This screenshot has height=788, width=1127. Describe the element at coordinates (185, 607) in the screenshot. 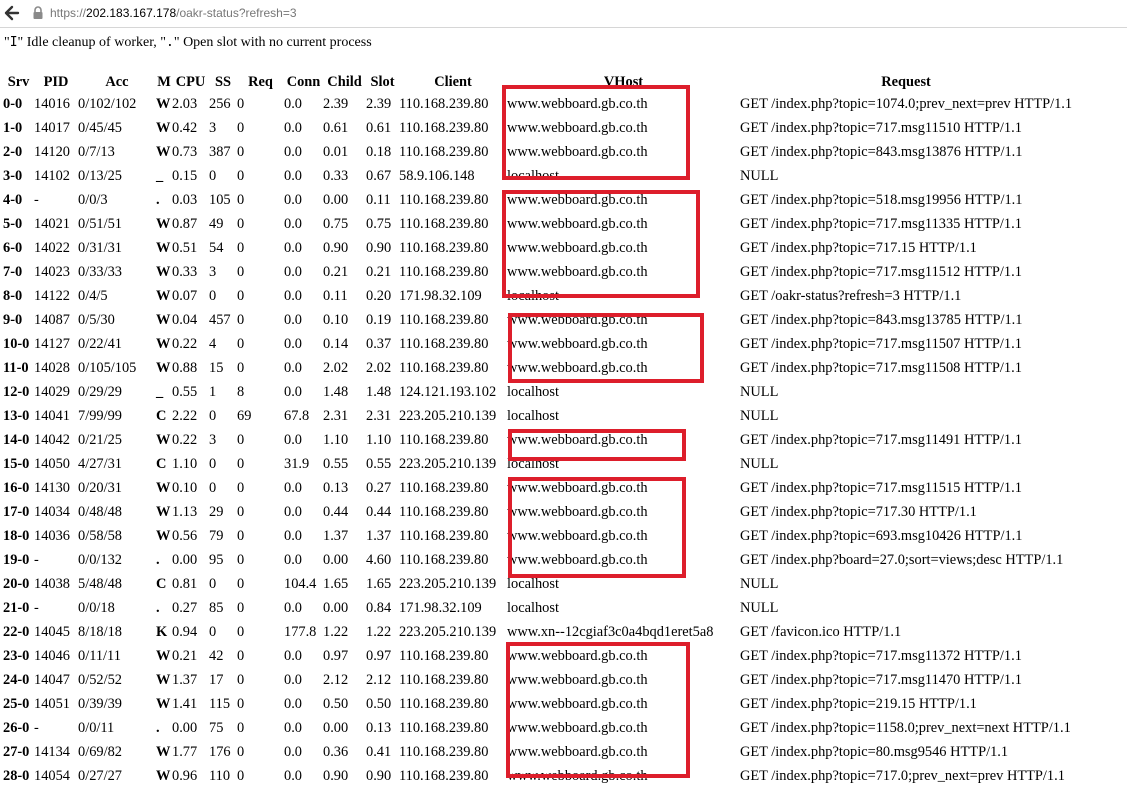

I see `cell-cpu: 0.27` at that location.